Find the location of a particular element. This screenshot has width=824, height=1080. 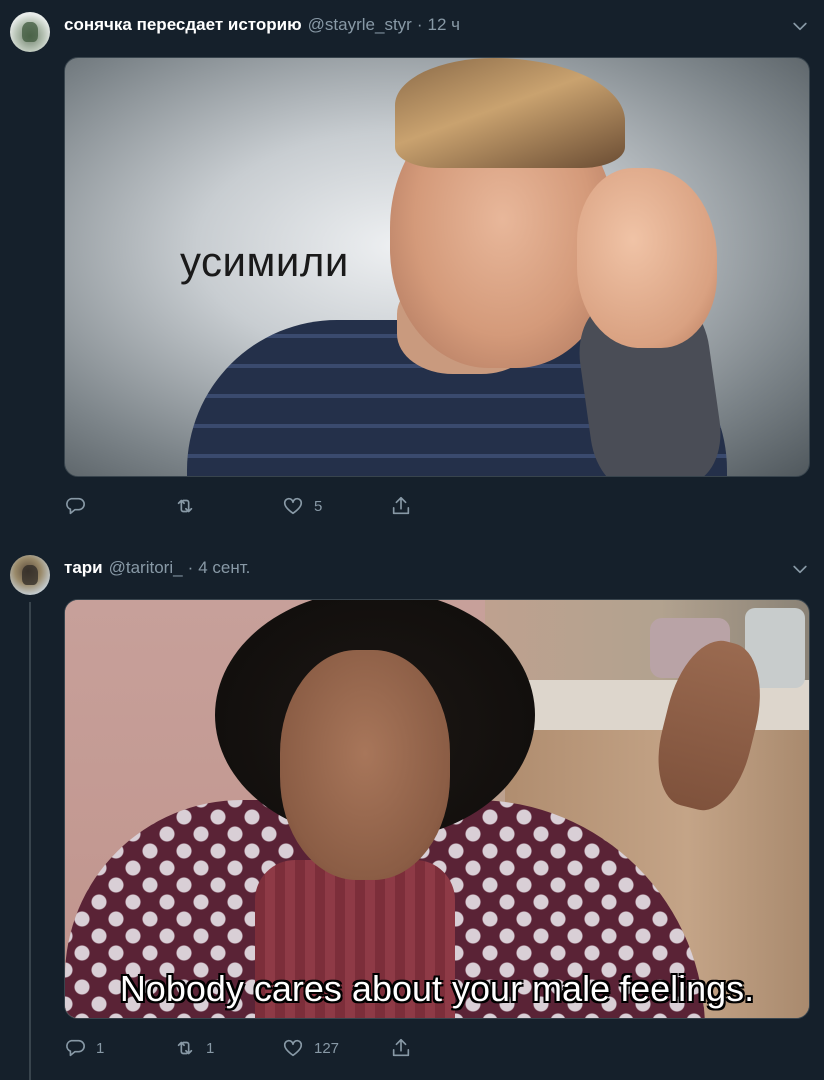

like-button: 5 is located at coordinates (302, 506).